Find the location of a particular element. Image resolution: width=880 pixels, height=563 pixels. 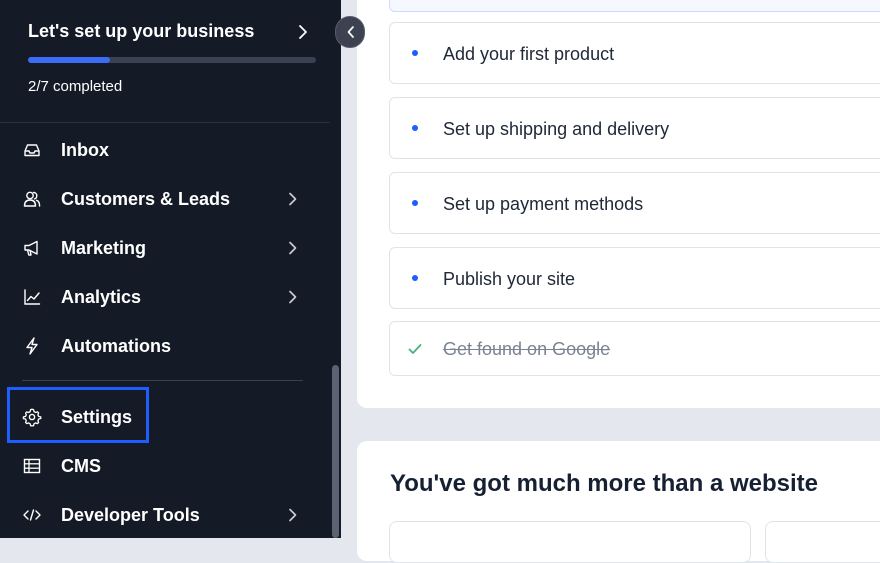

nav-item-automations: Automations is located at coordinates (165, 346).